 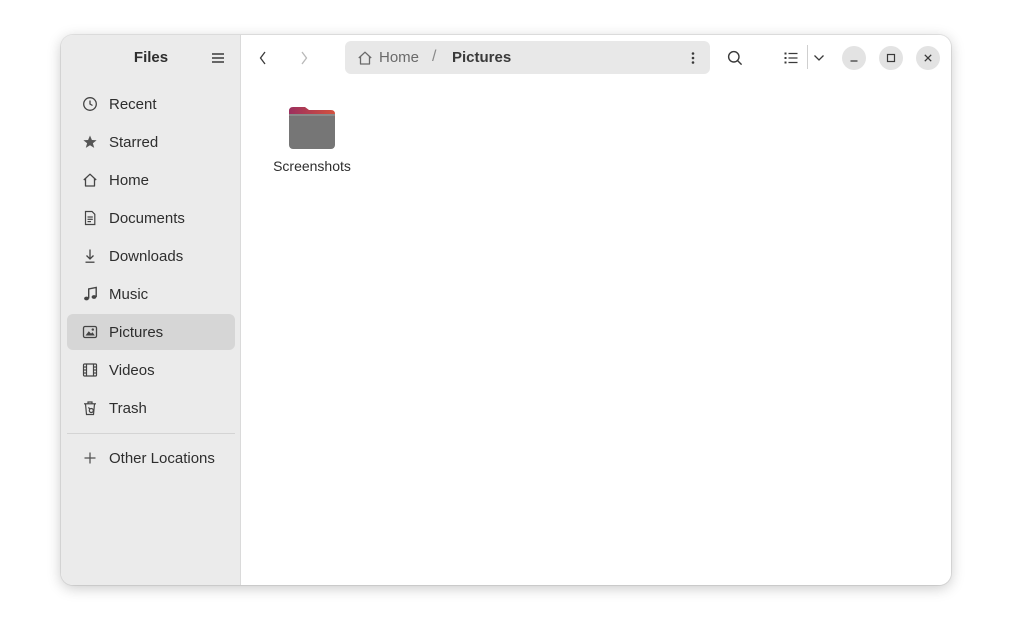 I want to click on close-button, so click(x=928, y=58).